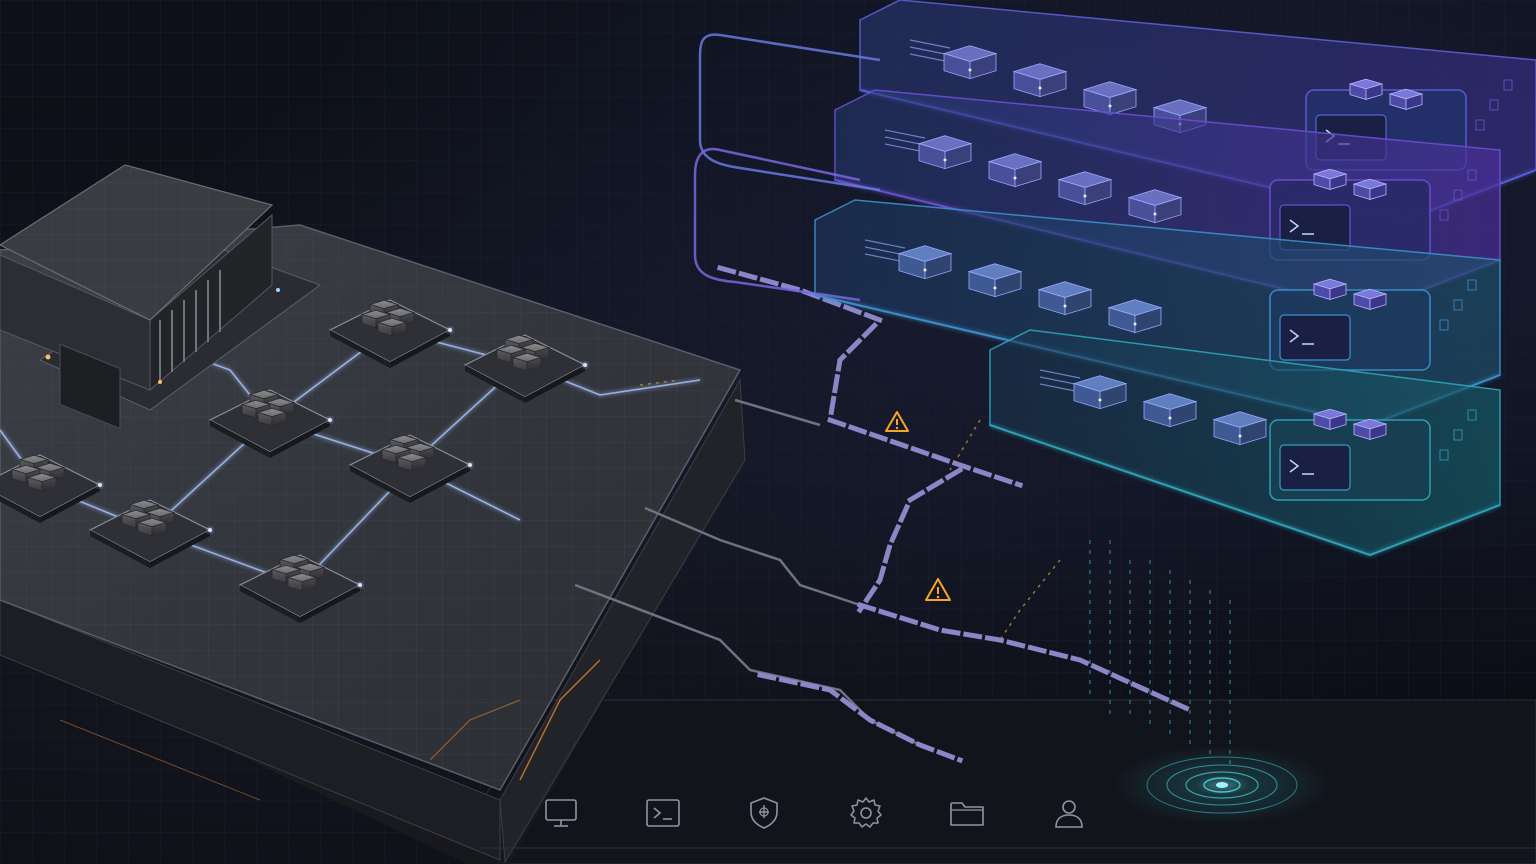  I want to click on monitor-button, so click(561, 813).